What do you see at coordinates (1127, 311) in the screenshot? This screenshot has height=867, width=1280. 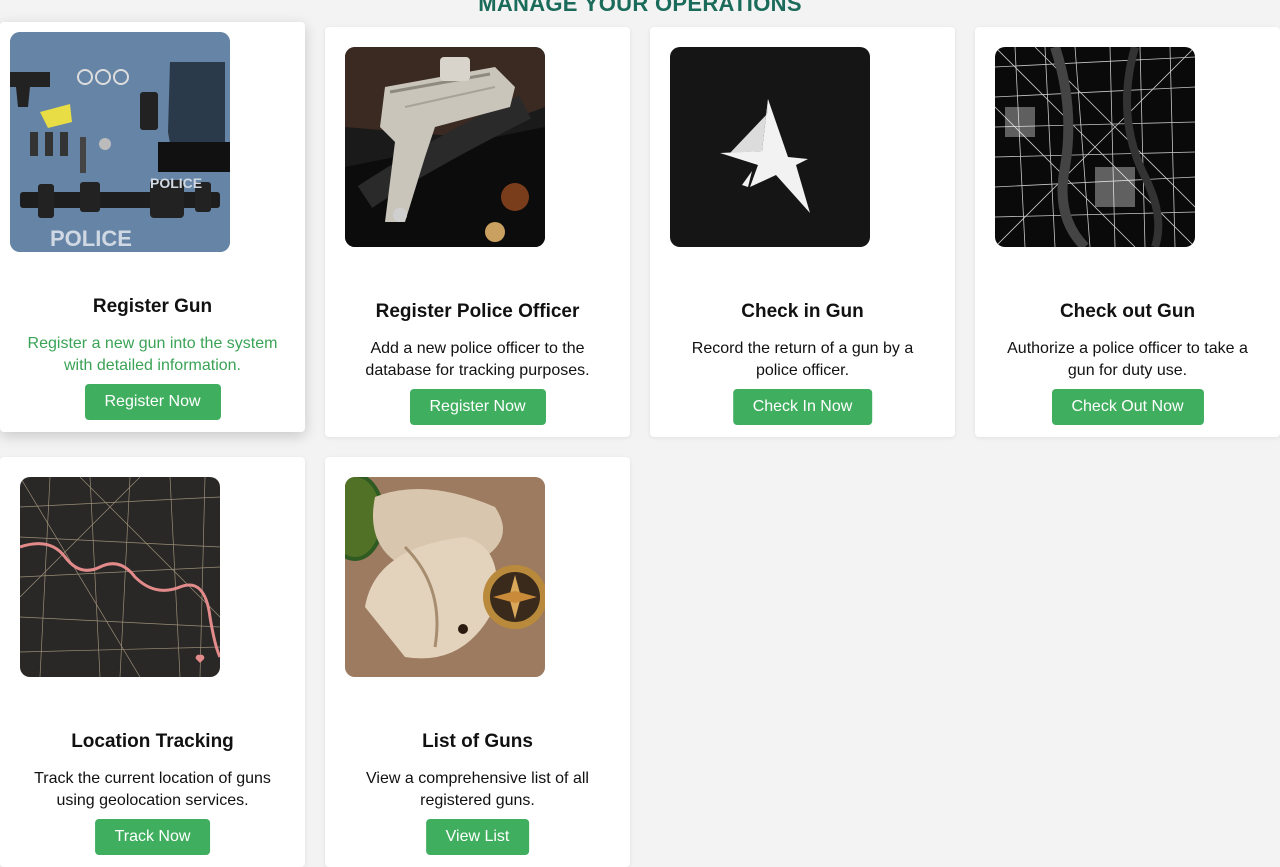 I see `card-title: Check out Gun` at bounding box center [1127, 311].